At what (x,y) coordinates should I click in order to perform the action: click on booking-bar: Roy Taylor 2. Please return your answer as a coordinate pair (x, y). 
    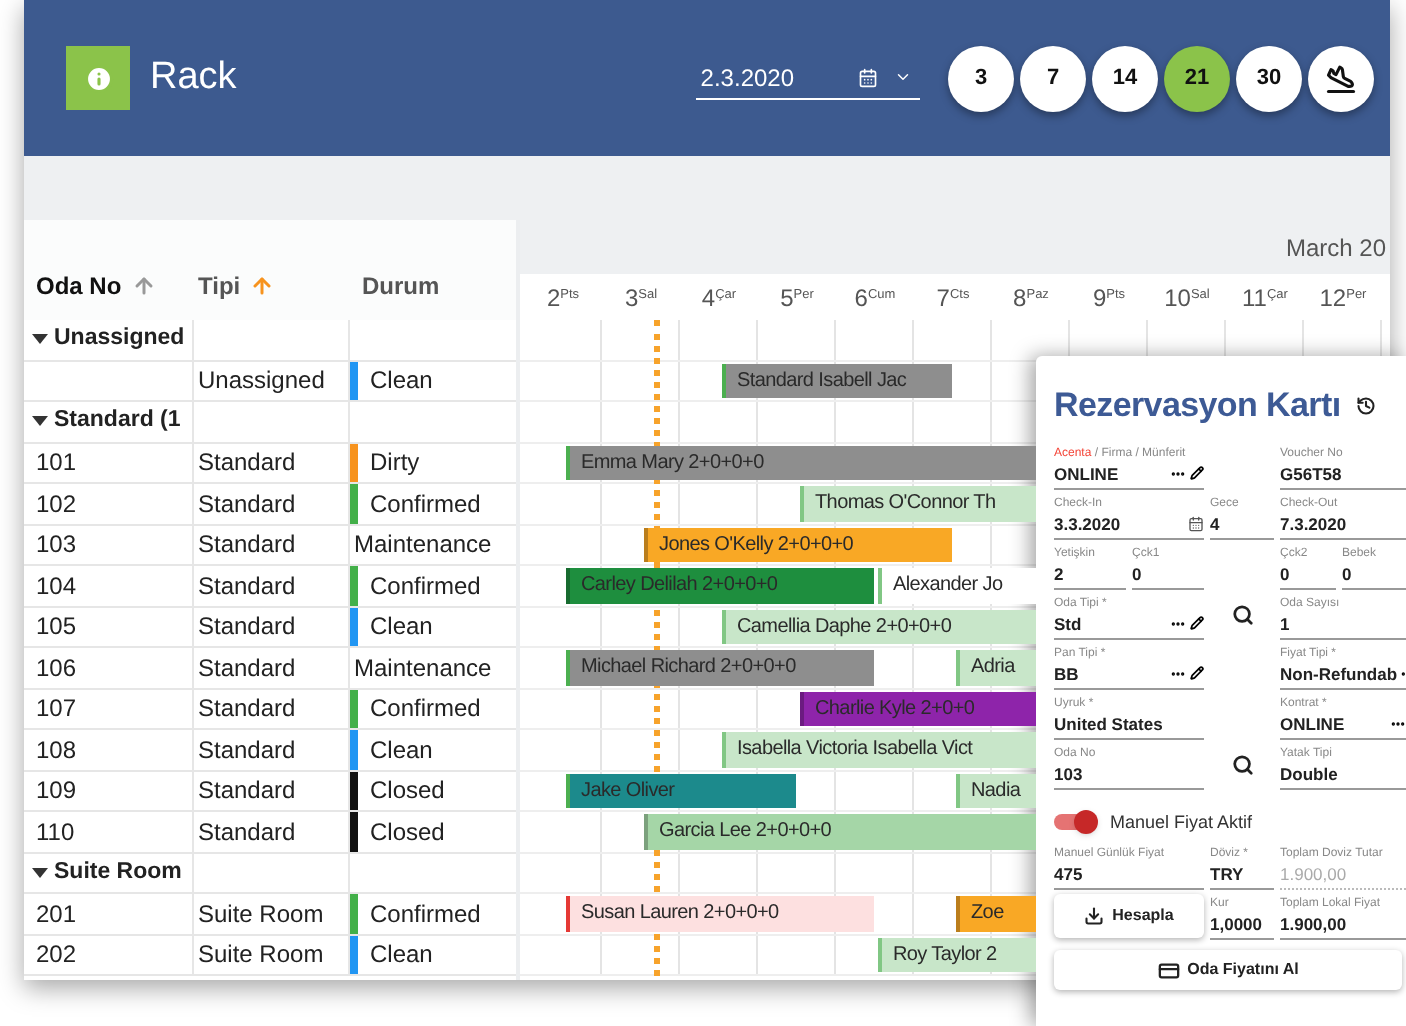
    Looking at the image, I should click on (956, 954).